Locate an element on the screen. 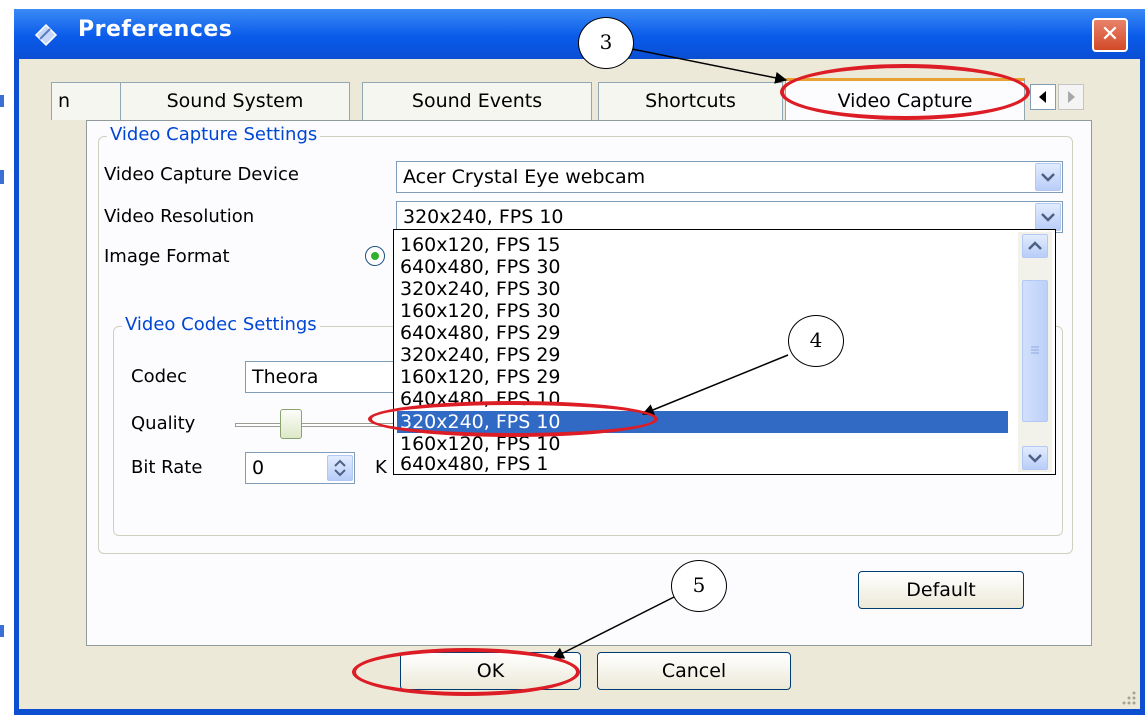 The height and width of the screenshot is (715, 1145). callout-3: 3 is located at coordinates (606, 43).